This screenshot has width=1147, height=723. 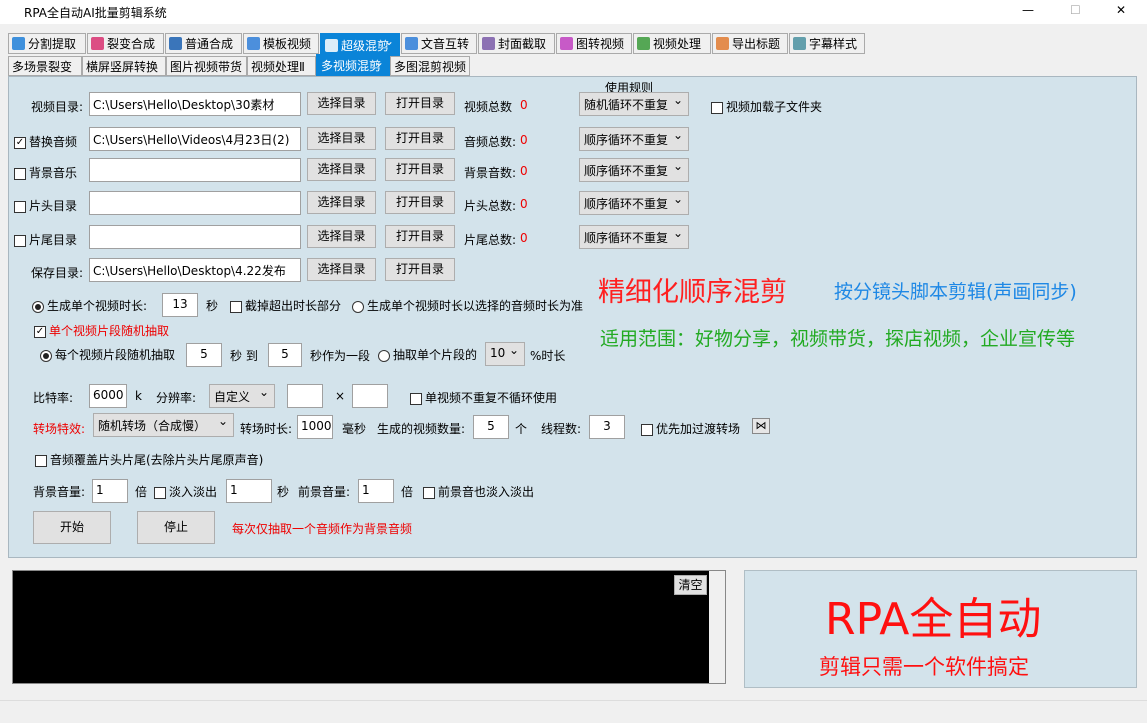 I want to click on sec-label: 秒, so click(x=212, y=306).